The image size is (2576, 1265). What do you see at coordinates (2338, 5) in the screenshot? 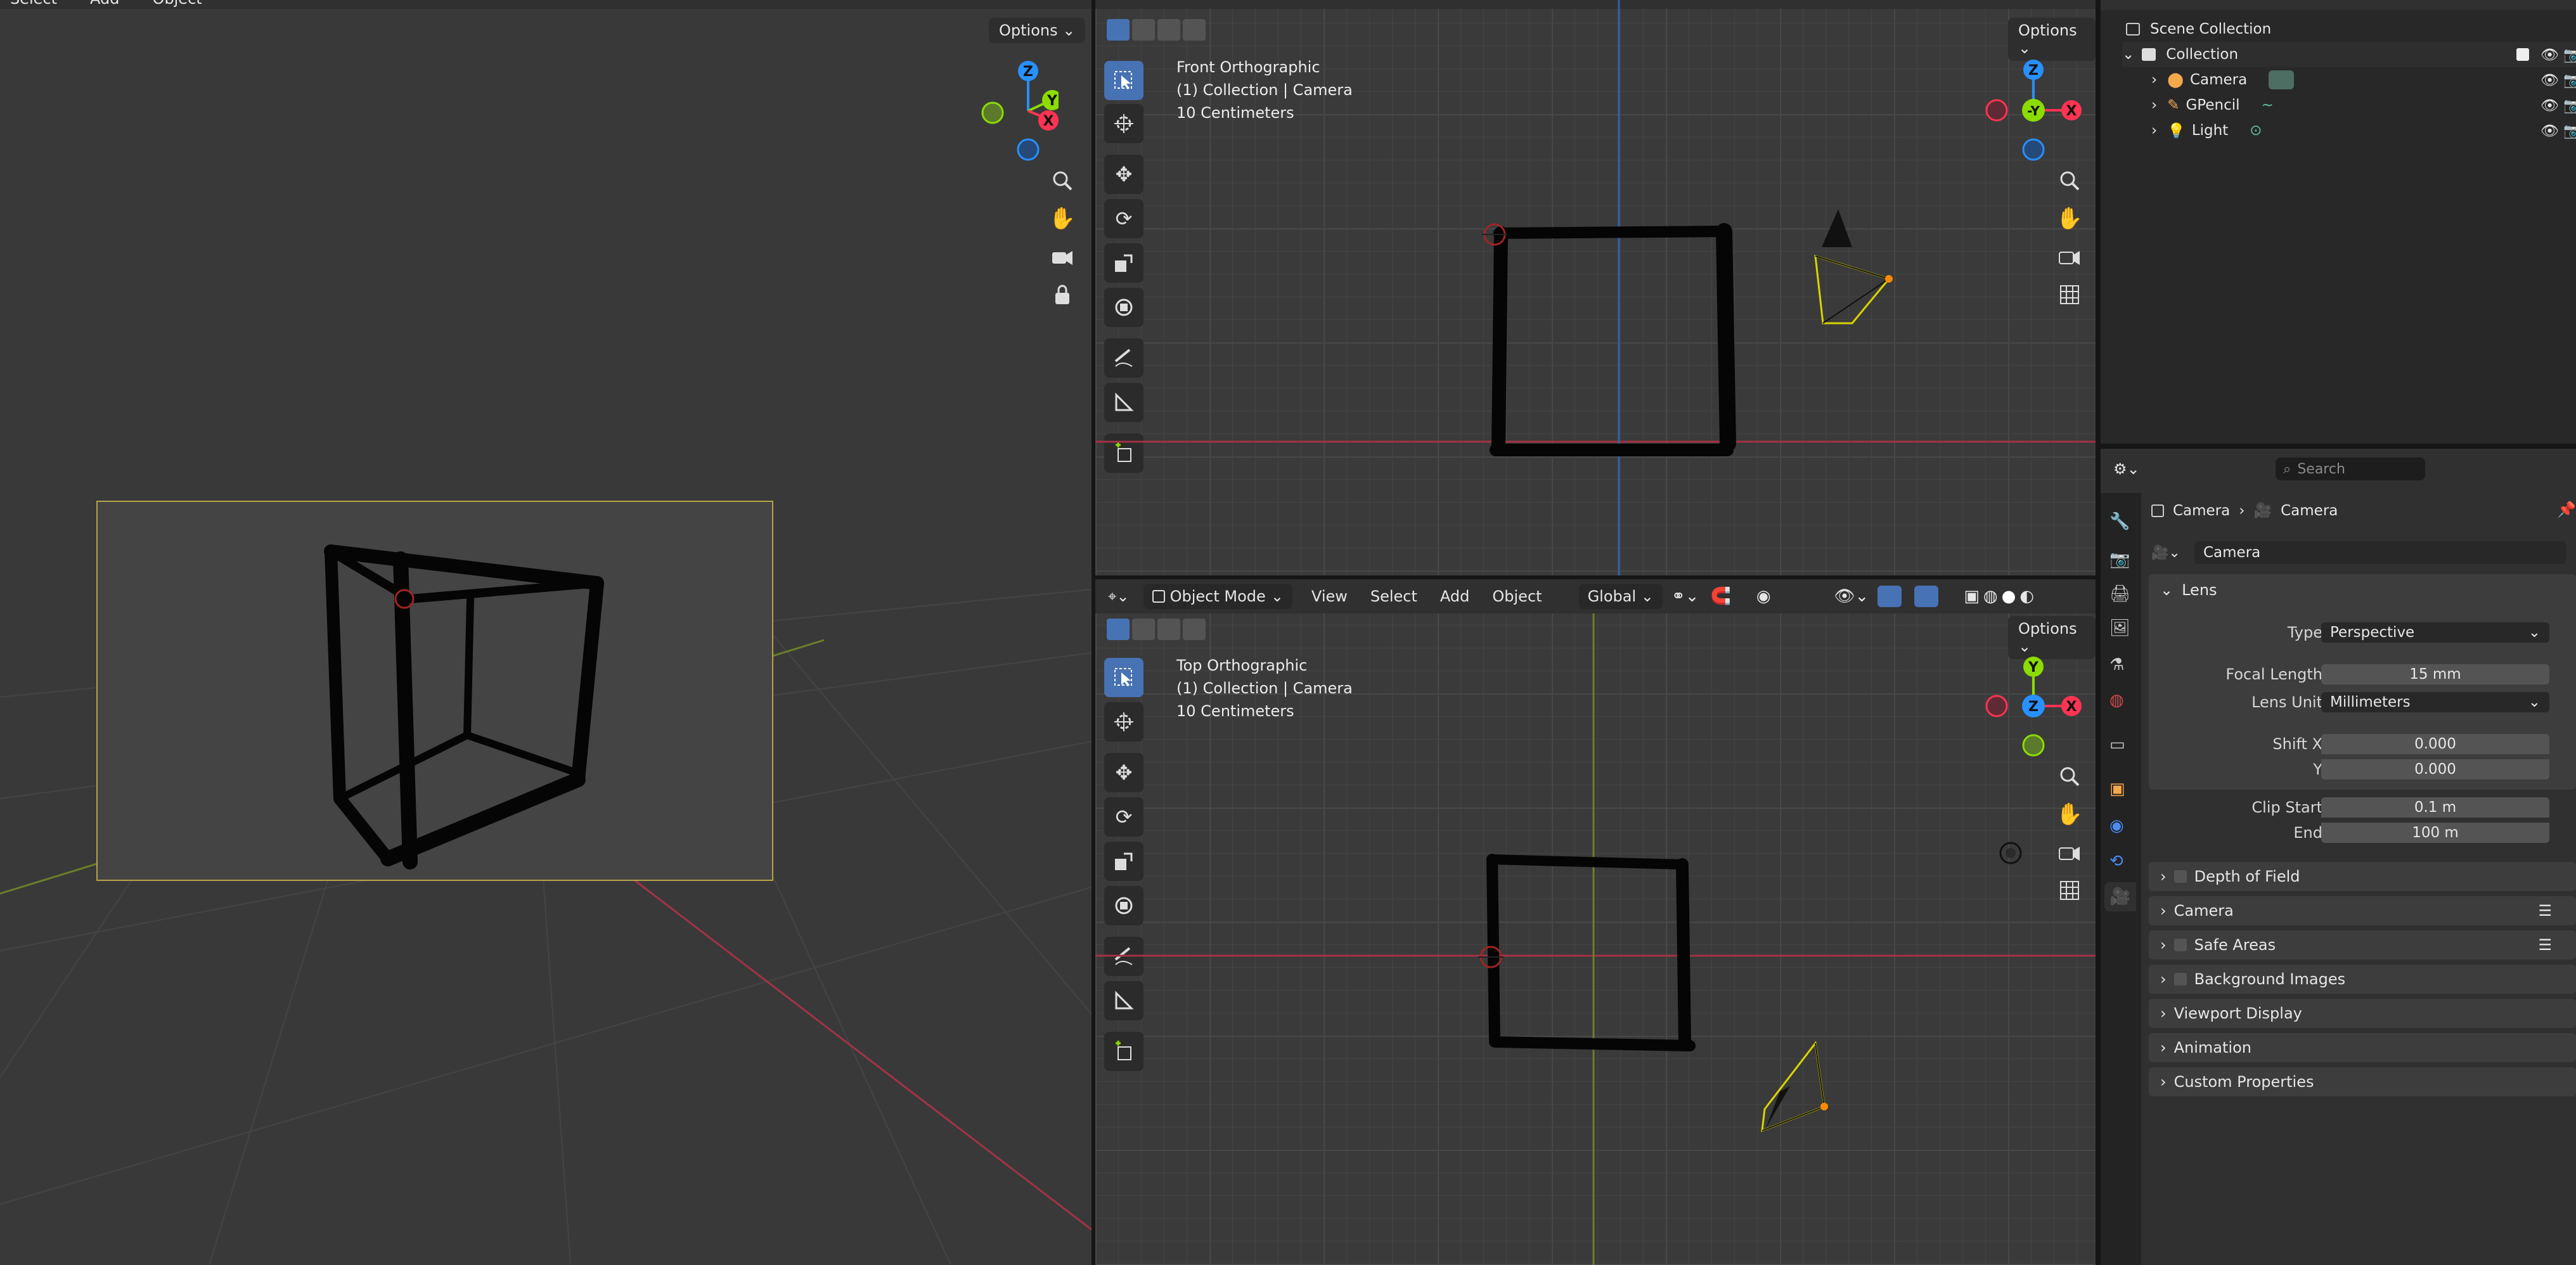
I see `outliner-header` at bounding box center [2338, 5].